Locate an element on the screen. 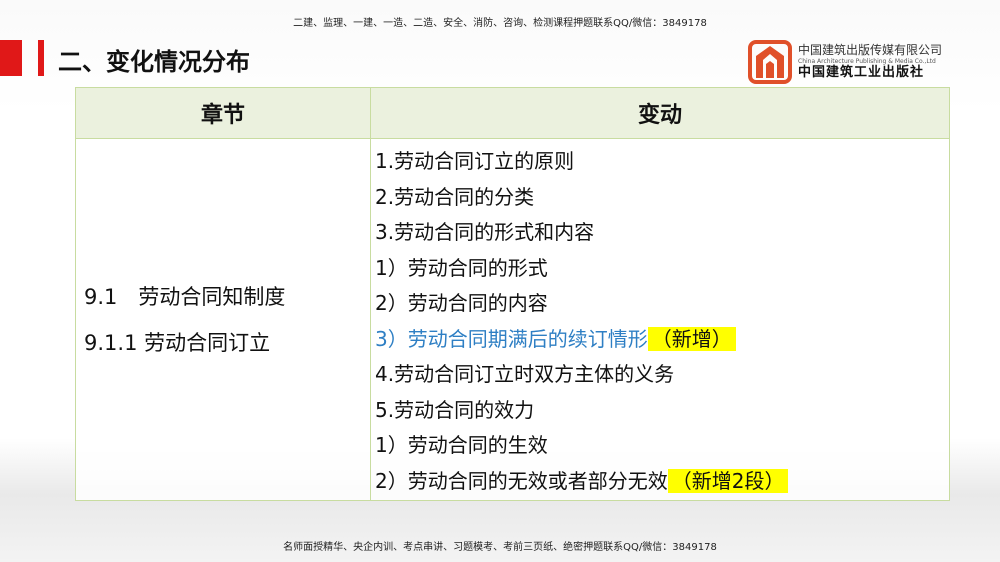  change-item: 1）劳动合同的形式 is located at coordinates (662, 270).